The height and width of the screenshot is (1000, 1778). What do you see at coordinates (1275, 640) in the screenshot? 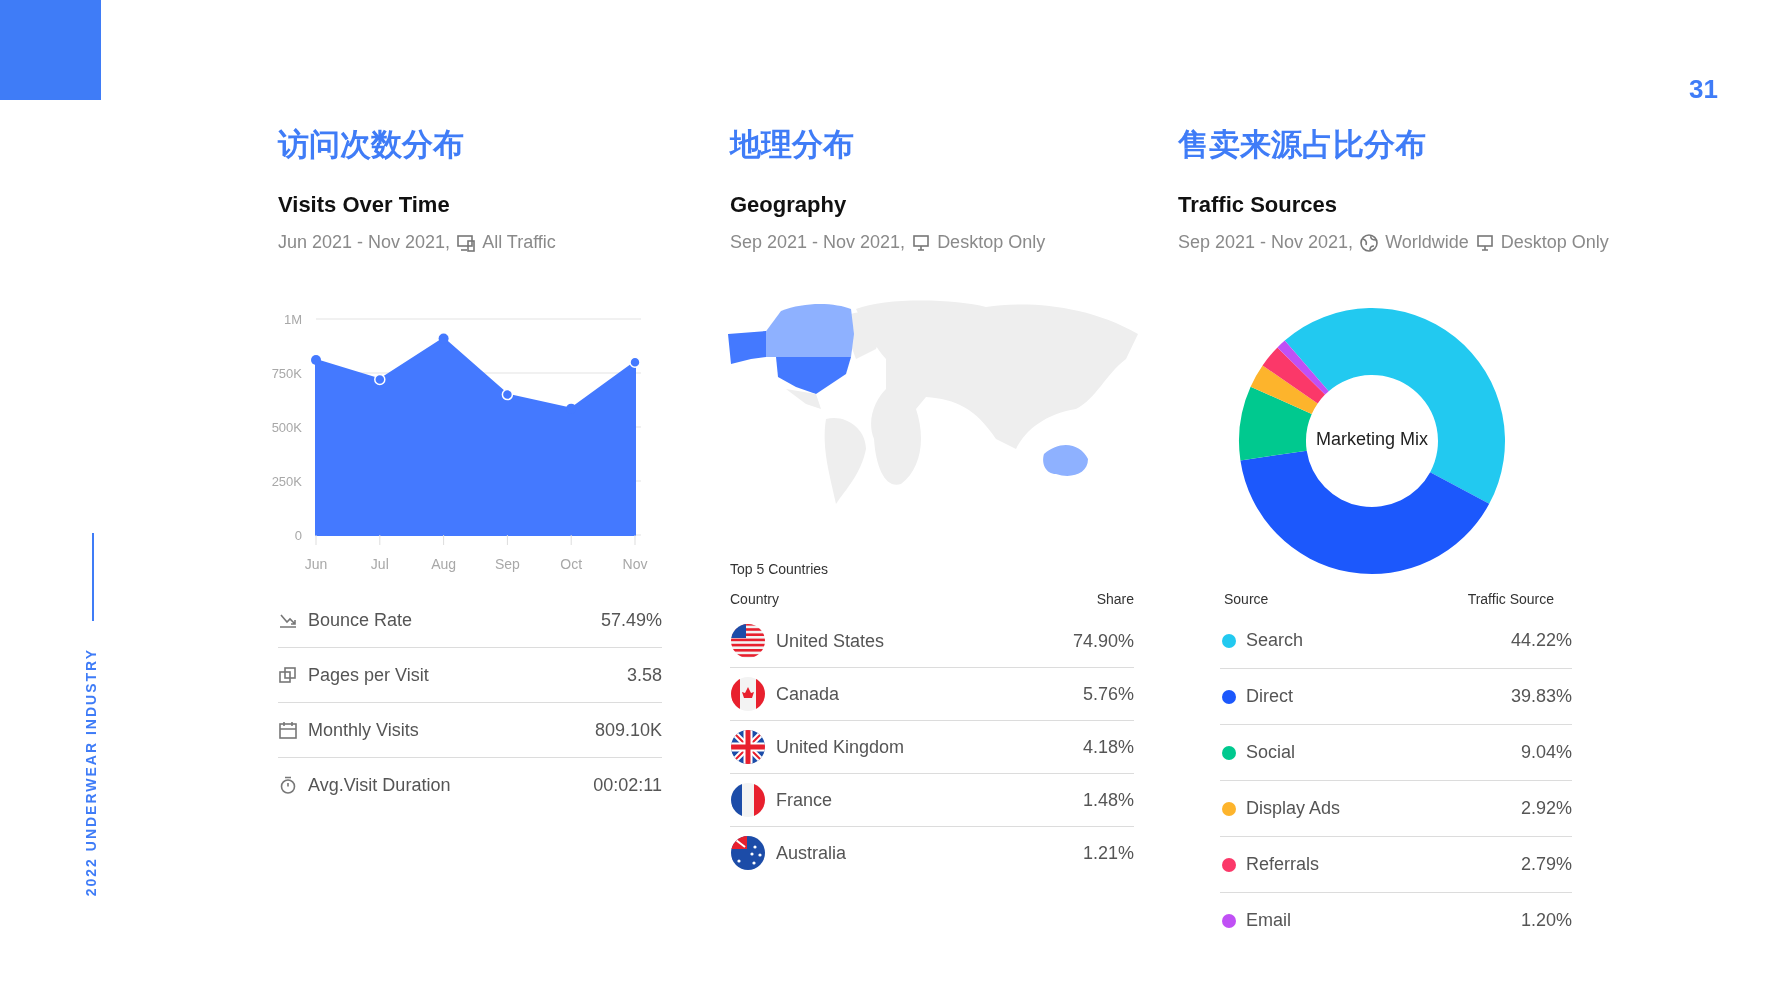
I see `source-name: Search` at bounding box center [1275, 640].